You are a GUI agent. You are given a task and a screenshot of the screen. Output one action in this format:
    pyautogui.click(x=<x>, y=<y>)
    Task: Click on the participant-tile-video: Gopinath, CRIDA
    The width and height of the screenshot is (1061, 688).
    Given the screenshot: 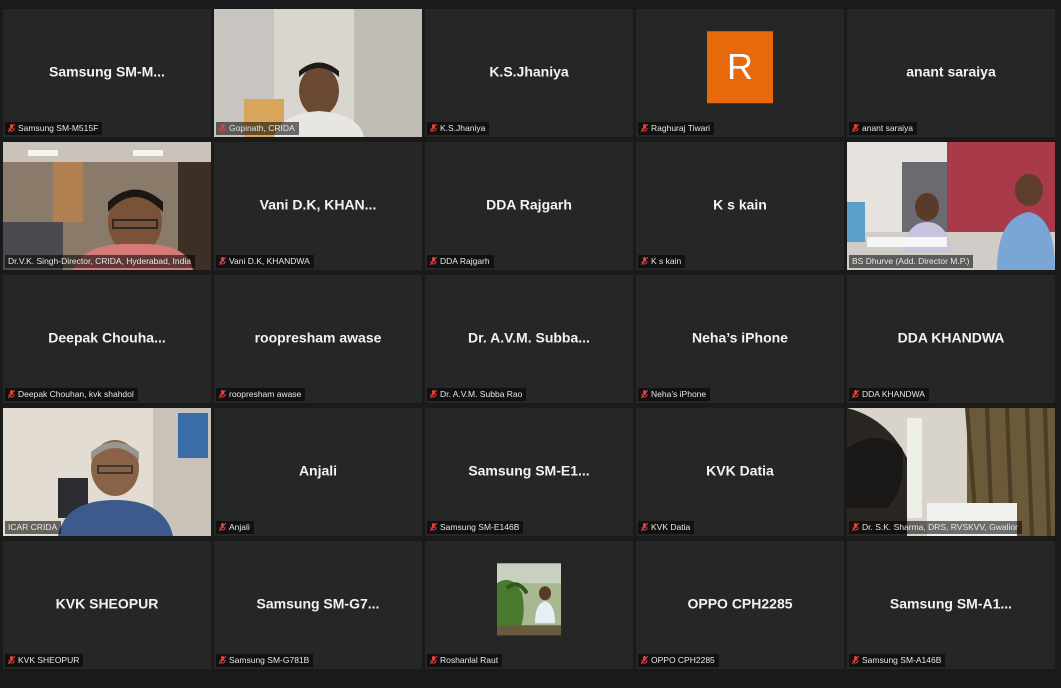 What is the action you would take?
    pyautogui.click(x=318, y=73)
    